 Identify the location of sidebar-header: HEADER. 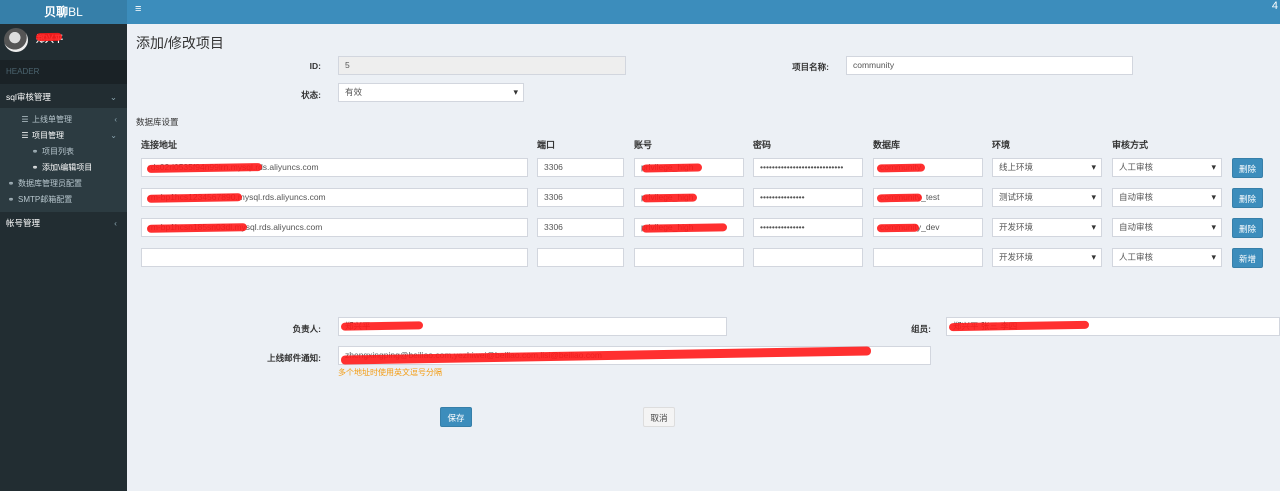
(63, 72).